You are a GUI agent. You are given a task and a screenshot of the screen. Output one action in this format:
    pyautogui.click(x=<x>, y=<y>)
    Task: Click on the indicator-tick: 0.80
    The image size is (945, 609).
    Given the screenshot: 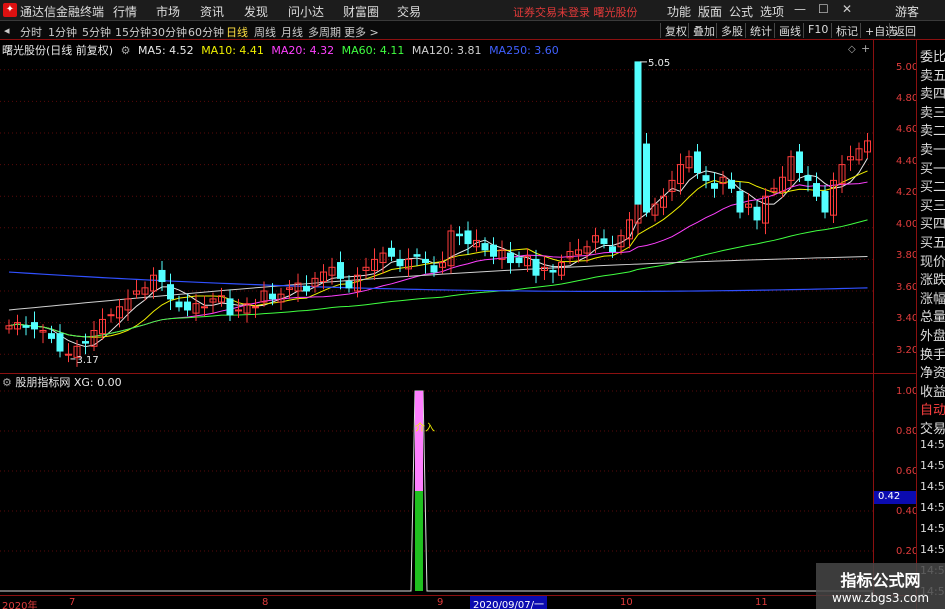 What is the action you would take?
    pyautogui.click(x=907, y=431)
    